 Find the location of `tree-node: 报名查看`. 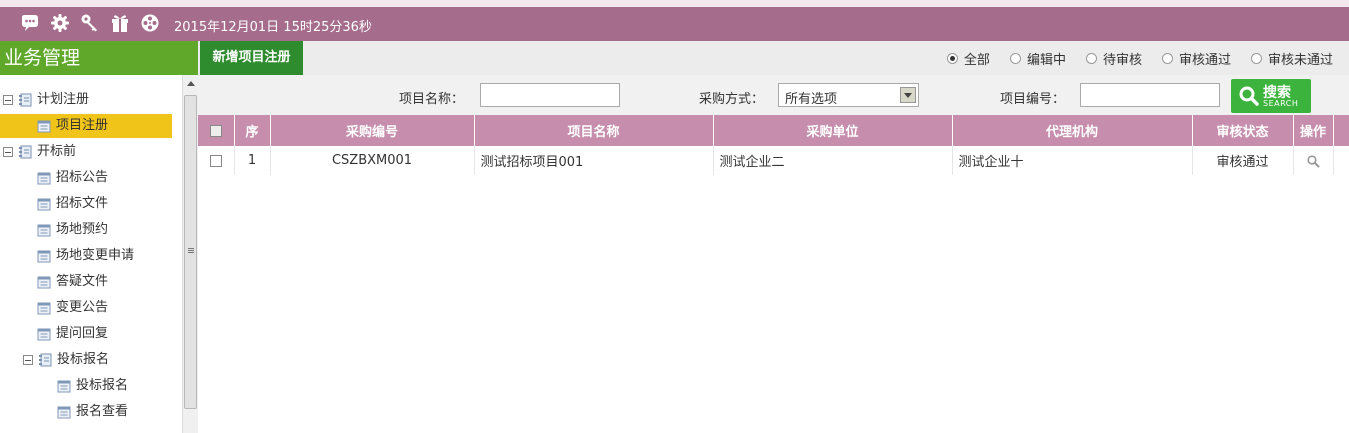

tree-node: 报名查看 is located at coordinates (92, 412).